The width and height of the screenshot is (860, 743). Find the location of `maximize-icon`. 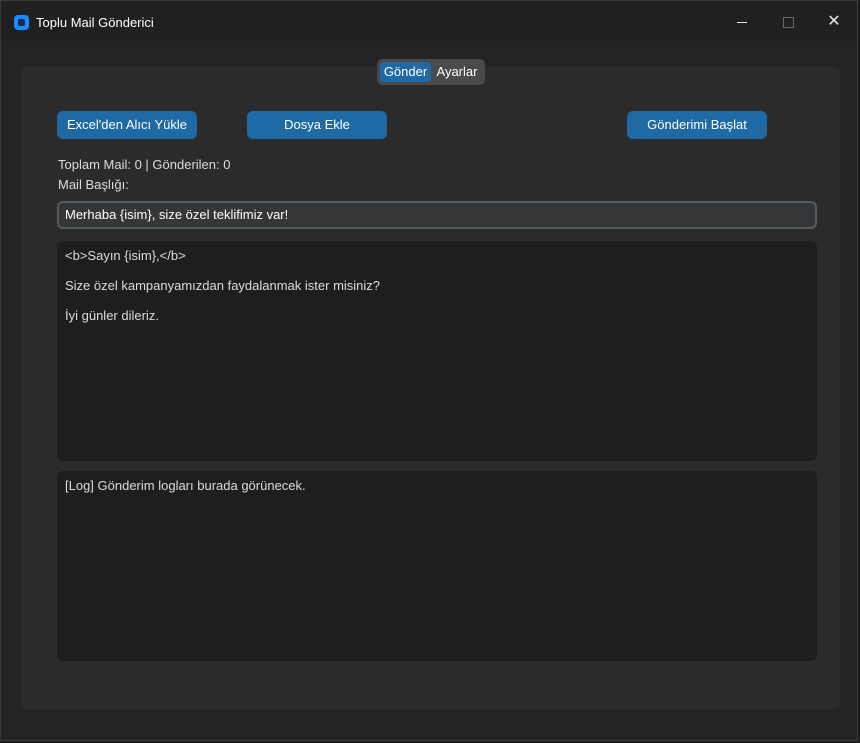

maximize-icon is located at coordinates (788, 22).